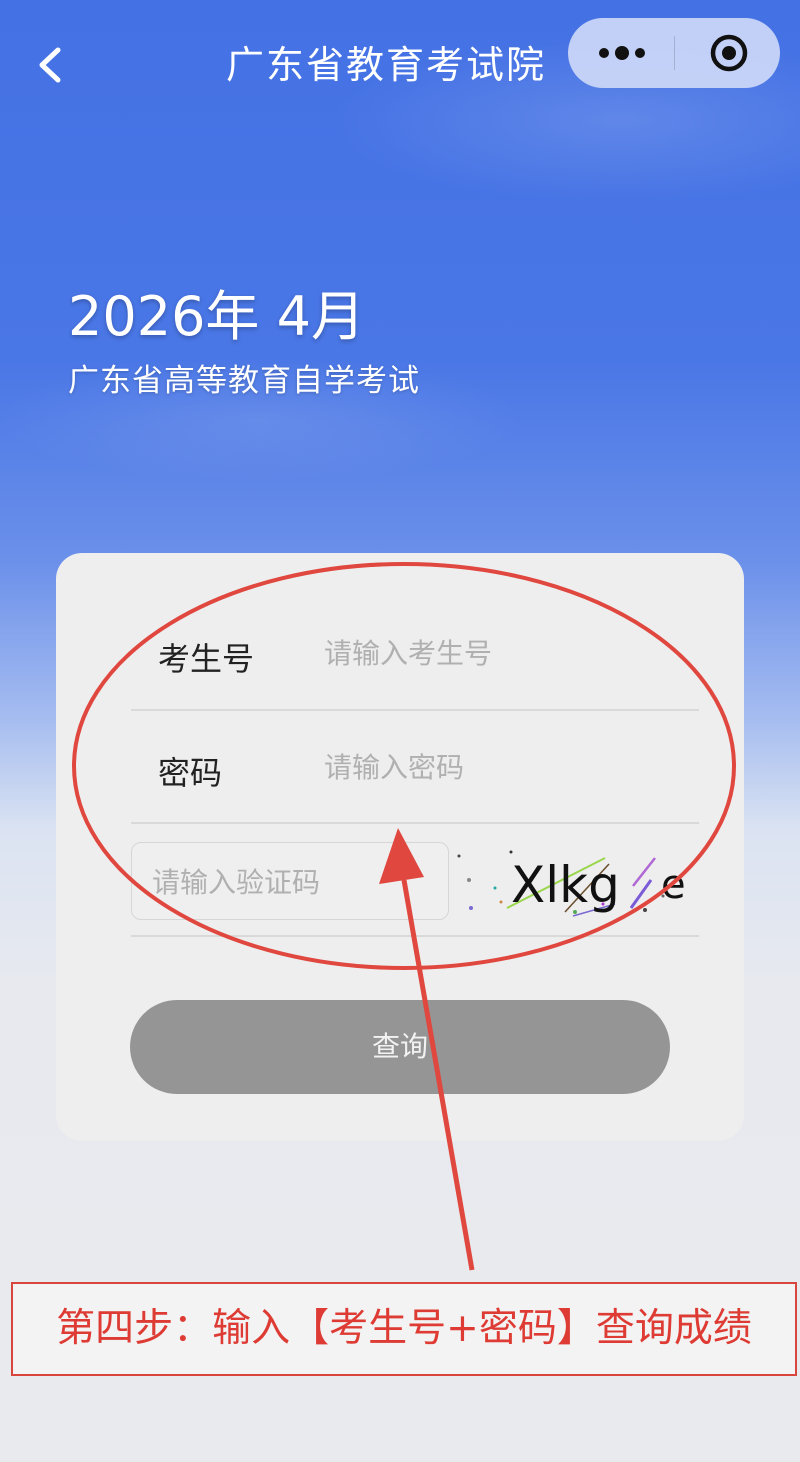 Image resolution: width=800 pixels, height=1462 pixels. I want to click on captcha-text: Xlkg, so click(565, 885).